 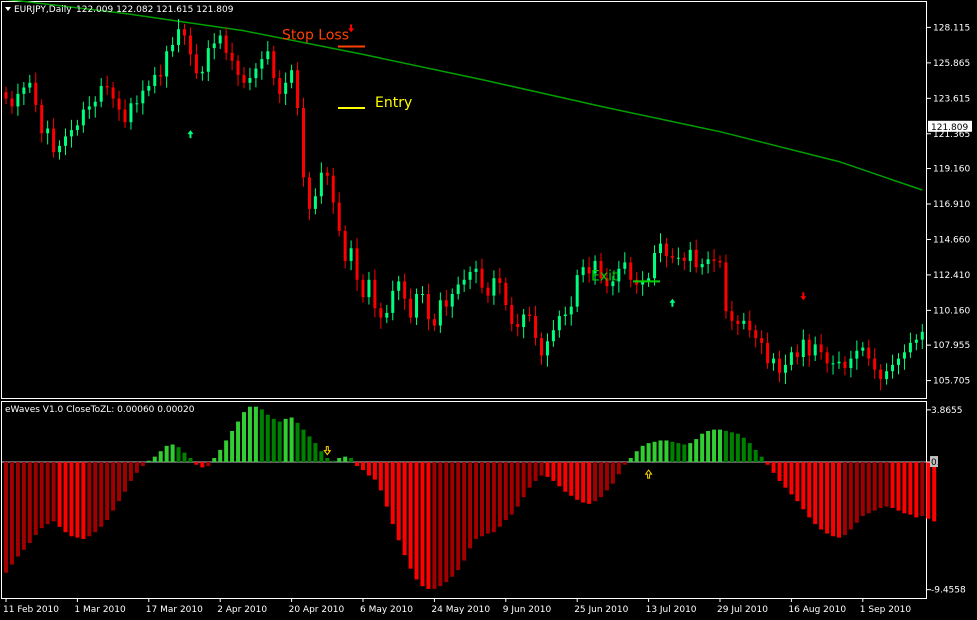 I want to click on current-price-marker: 121.809, so click(x=950, y=126).